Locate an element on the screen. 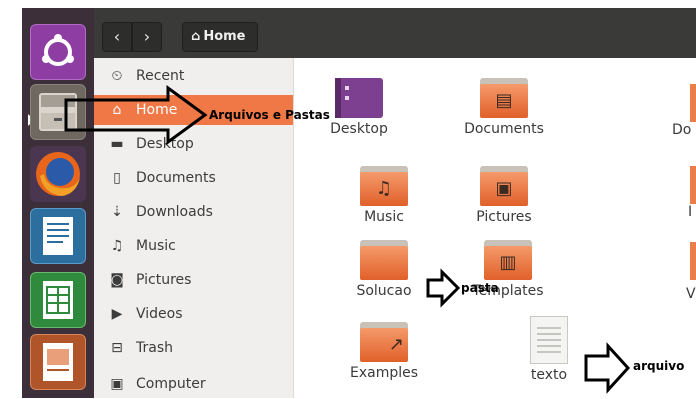 Image resolution: width=696 pixels, height=399 pixels. annotation-folder-label: pasta is located at coordinates (480, 288).